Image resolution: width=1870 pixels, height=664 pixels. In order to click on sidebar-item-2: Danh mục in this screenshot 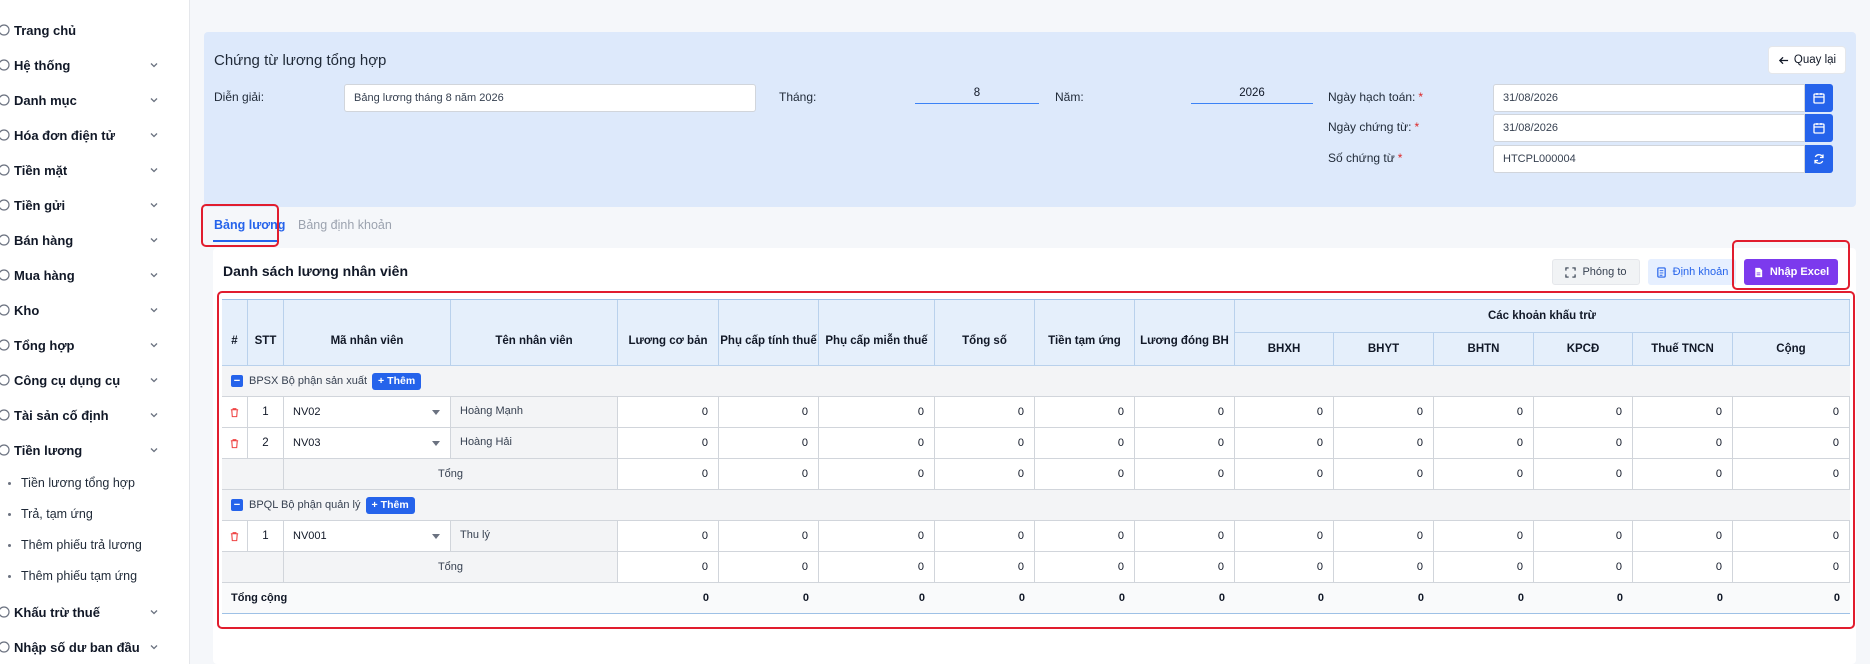, I will do `click(87, 100)`.